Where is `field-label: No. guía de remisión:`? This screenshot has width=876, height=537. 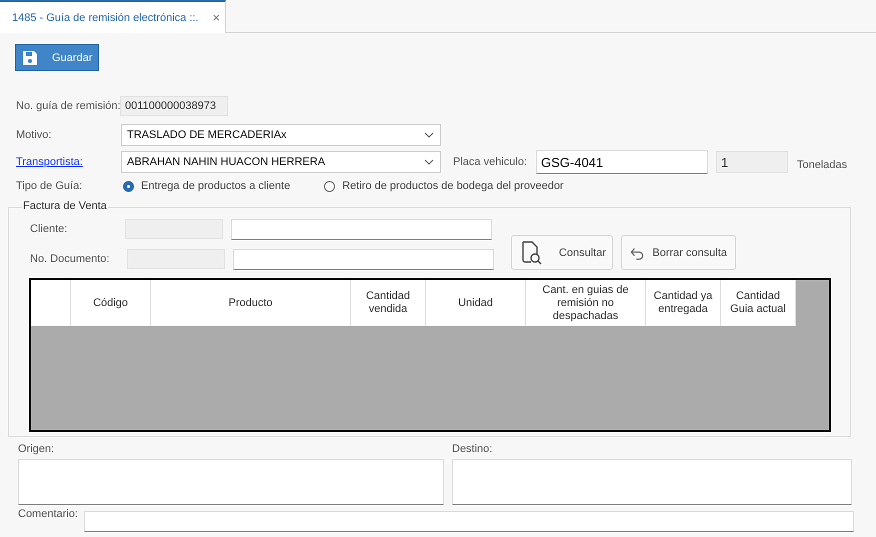
field-label: No. guía de remisión: is located at coordinates (68, 106).